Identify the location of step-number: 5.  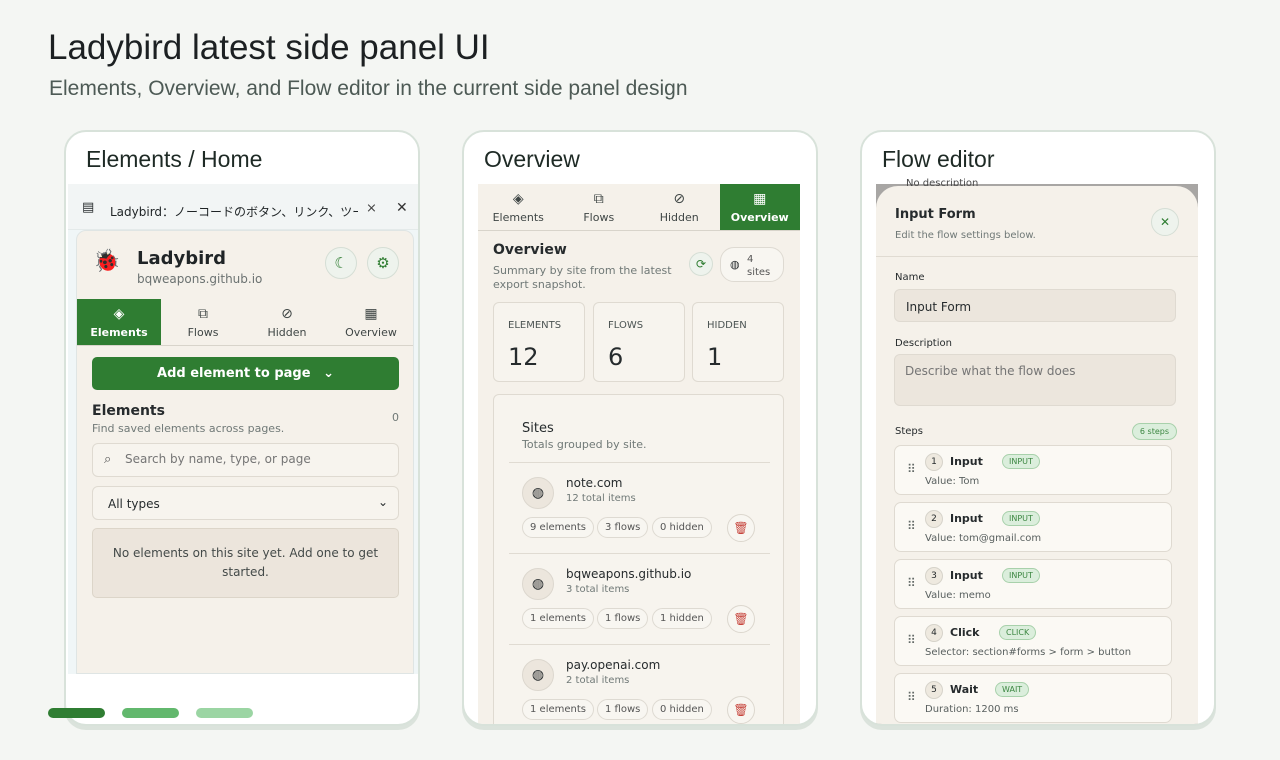
(934, 690).